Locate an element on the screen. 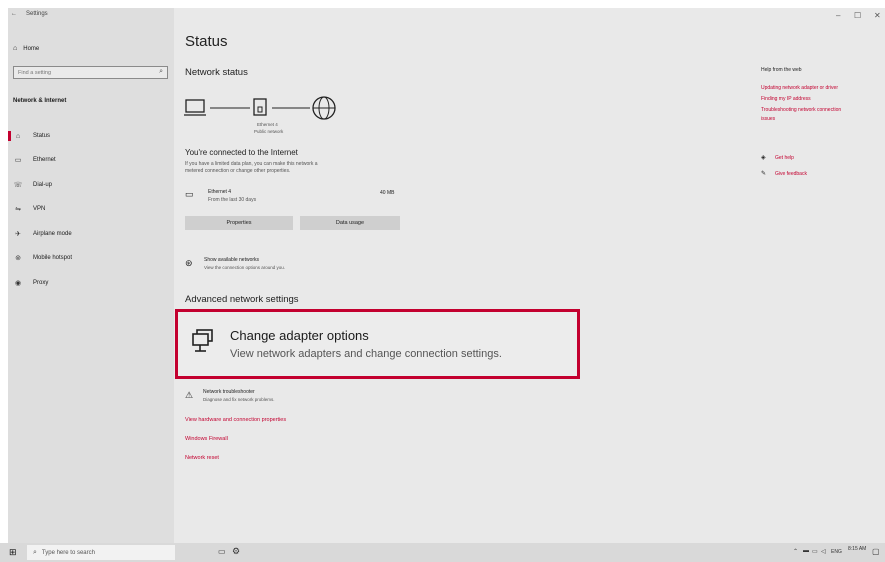  start-windows-icon: ⊞ is located at coordinates (13, 552).